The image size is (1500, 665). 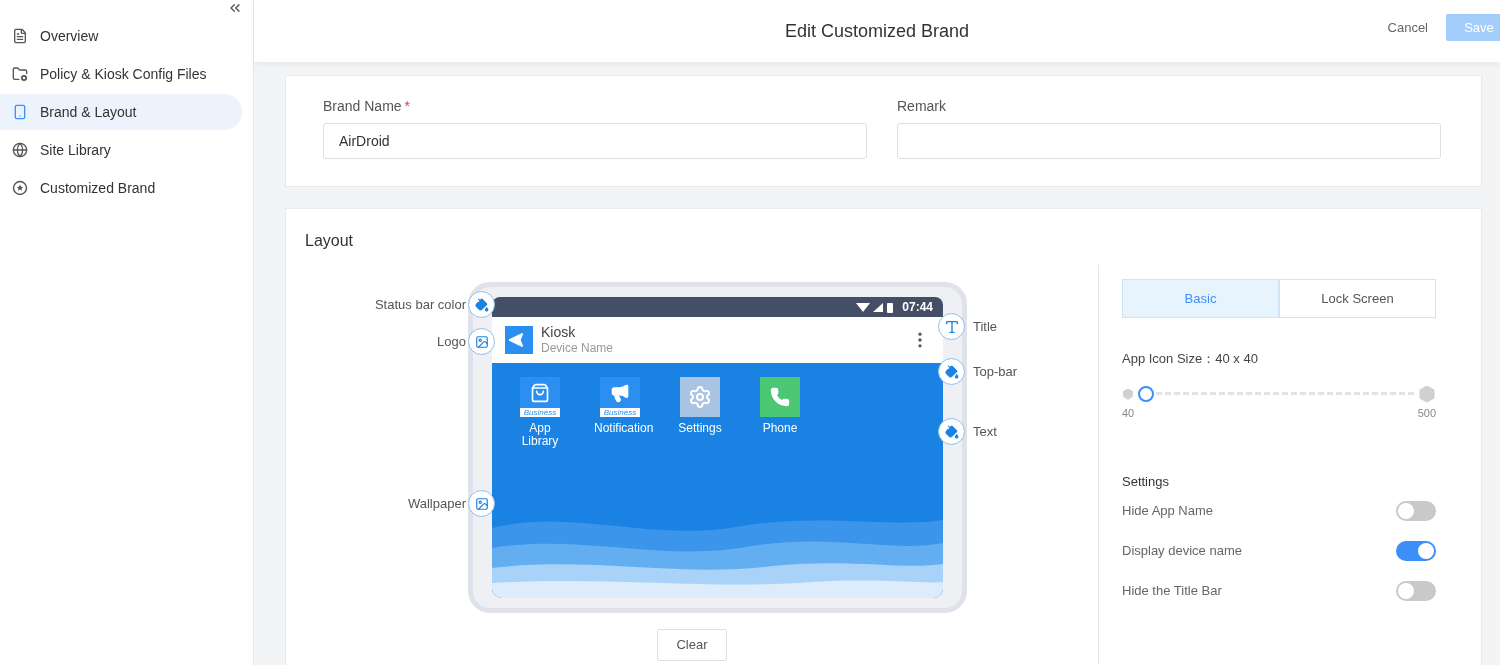 What do you see at coordinates (1407, 27) in the screenshot?
I see `cancel-button: Cancel` at bounding box center [1407, 27].